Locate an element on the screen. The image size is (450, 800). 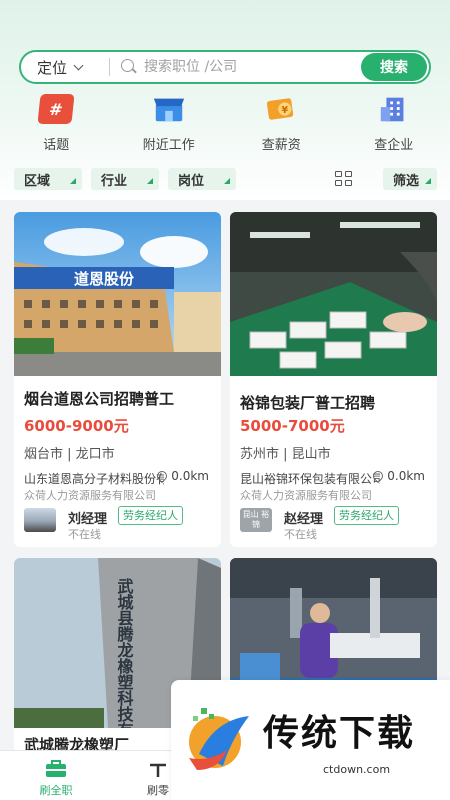
job-company: 昆山裕锦环保包装有限公司 is located at coordinates (310, 479).